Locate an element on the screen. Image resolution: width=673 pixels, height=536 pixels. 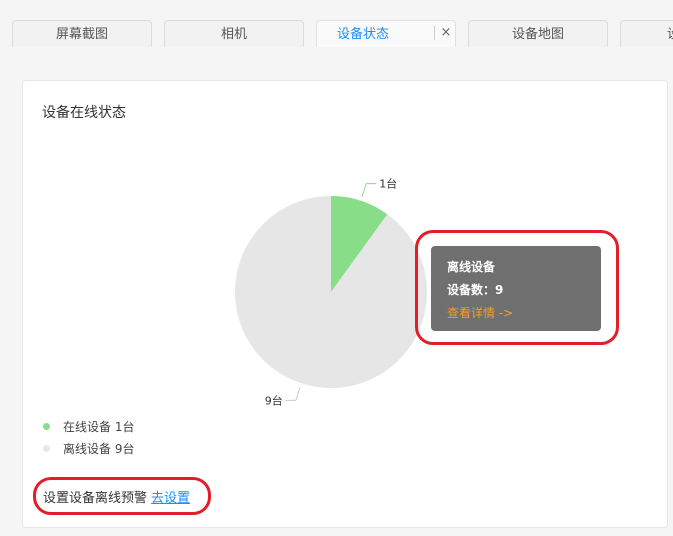
tab-more: 设 is located at coordinates (646, 33).